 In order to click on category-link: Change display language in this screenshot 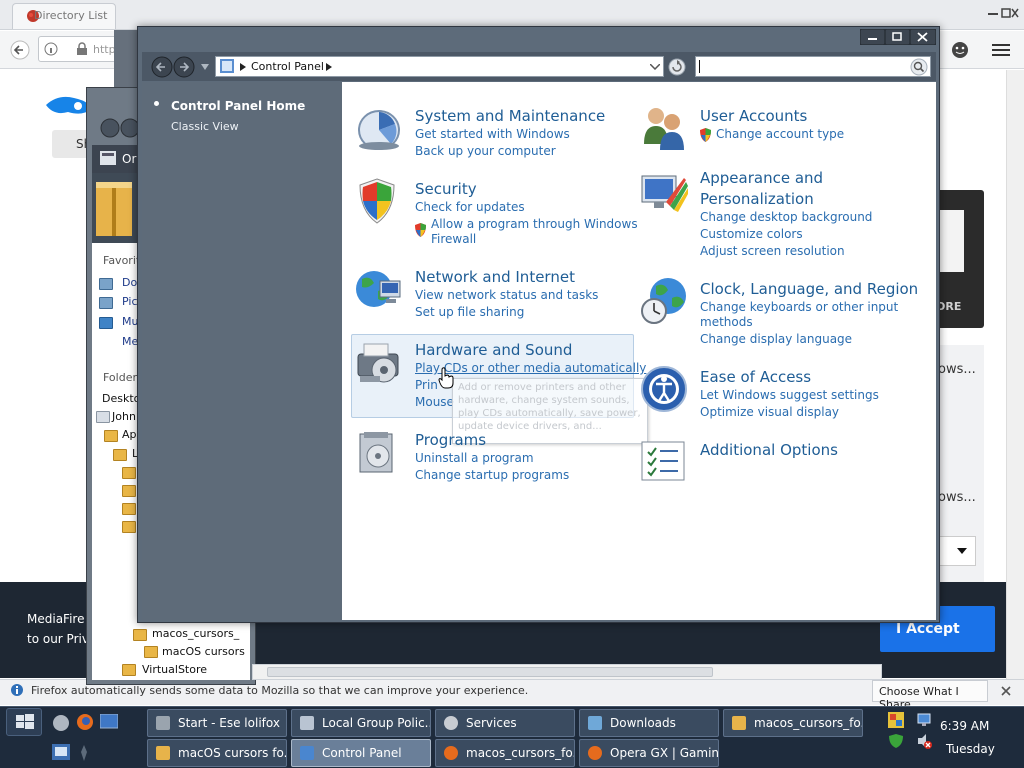, I will do `click(776, 339)`.